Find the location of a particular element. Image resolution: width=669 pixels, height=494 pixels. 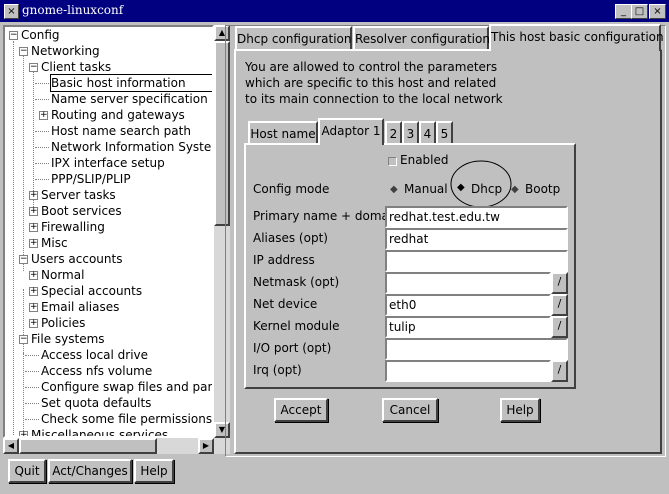

highlight-circle is located at coordinates (481, 184).